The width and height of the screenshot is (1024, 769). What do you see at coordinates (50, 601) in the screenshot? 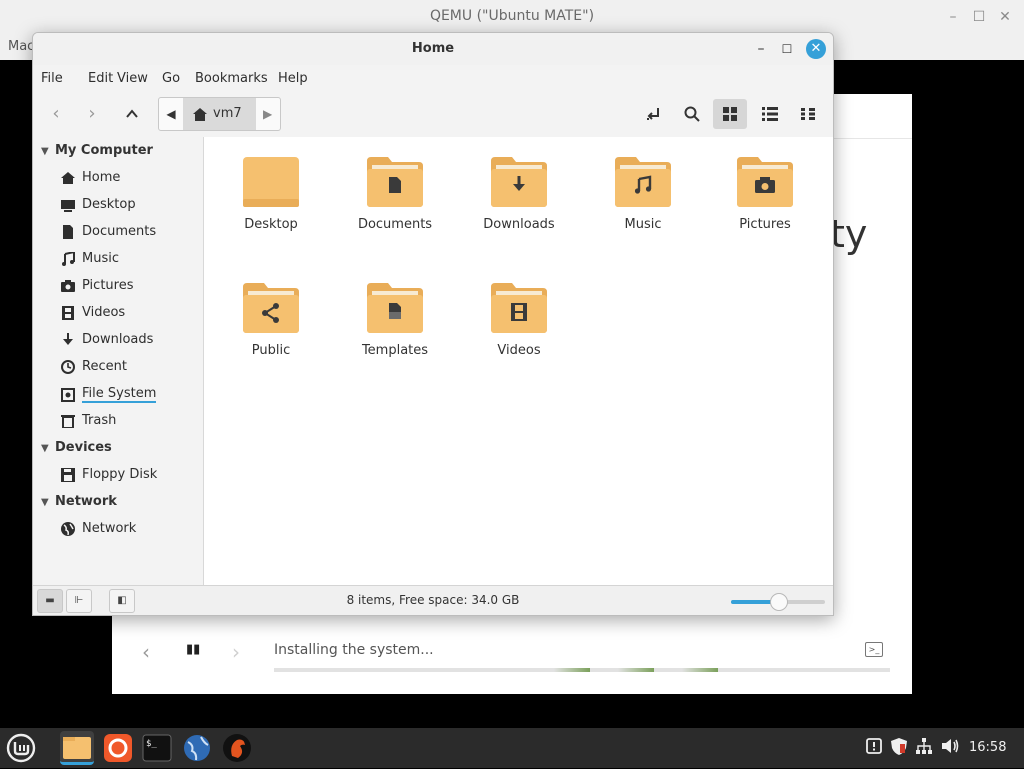
I see `show-places-button: ▬` at bounding box center [50, 601].